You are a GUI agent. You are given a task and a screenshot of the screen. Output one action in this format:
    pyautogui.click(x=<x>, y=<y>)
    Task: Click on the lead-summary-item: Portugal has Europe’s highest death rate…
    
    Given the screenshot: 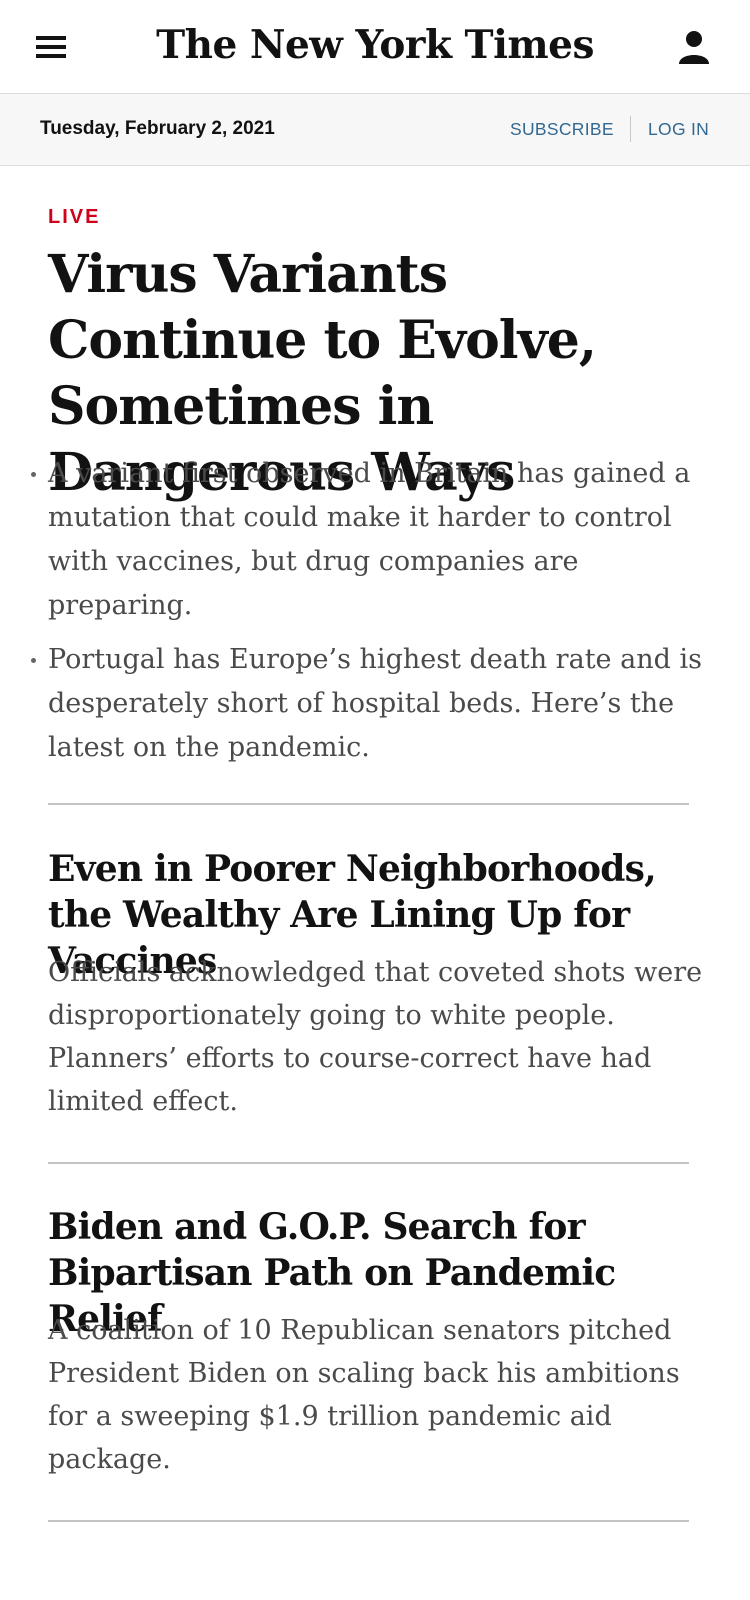 What is the action you would take?
    pyautogui.click(x=367, y=704)
    